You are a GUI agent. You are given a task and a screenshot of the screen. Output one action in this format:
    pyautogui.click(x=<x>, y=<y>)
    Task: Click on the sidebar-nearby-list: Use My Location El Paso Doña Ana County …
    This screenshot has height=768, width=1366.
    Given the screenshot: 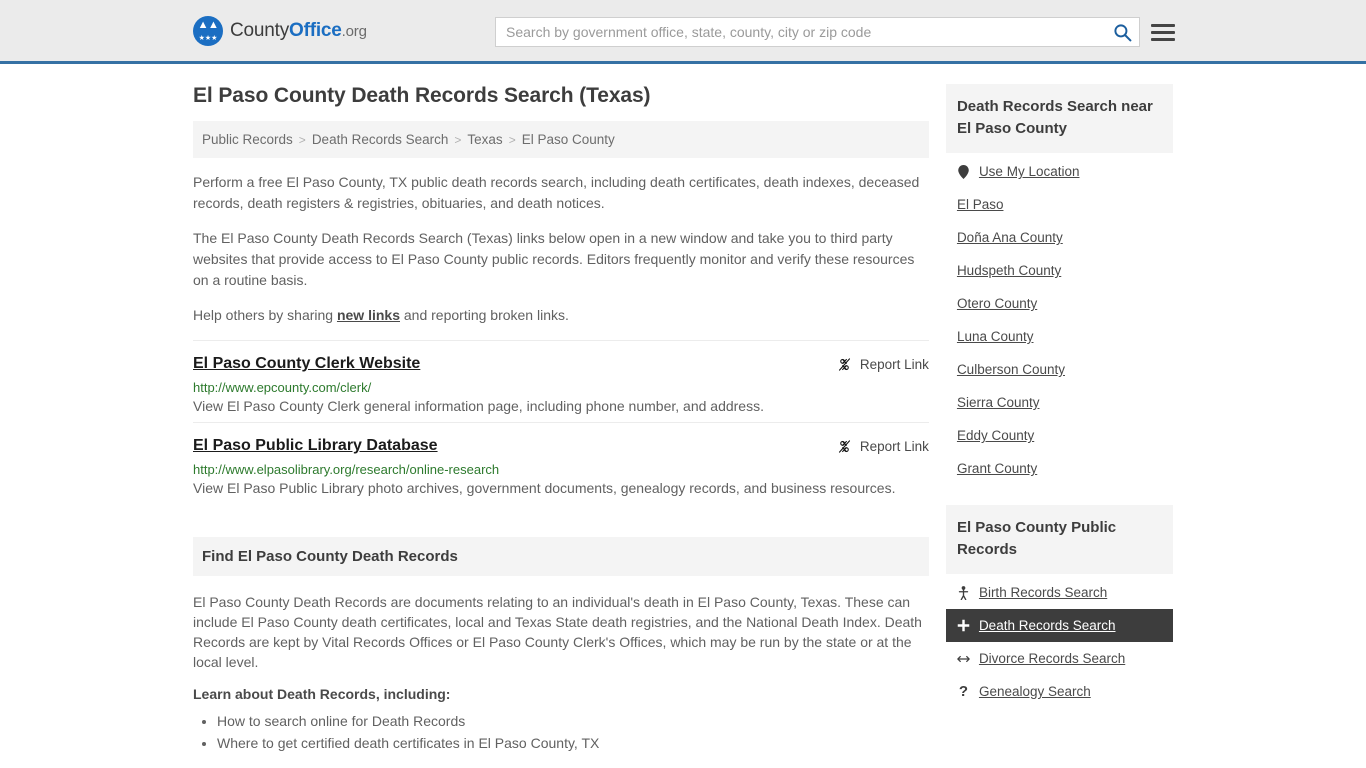 What is the action you would take?
    pyautogui.click(x=1059, y=319)
    